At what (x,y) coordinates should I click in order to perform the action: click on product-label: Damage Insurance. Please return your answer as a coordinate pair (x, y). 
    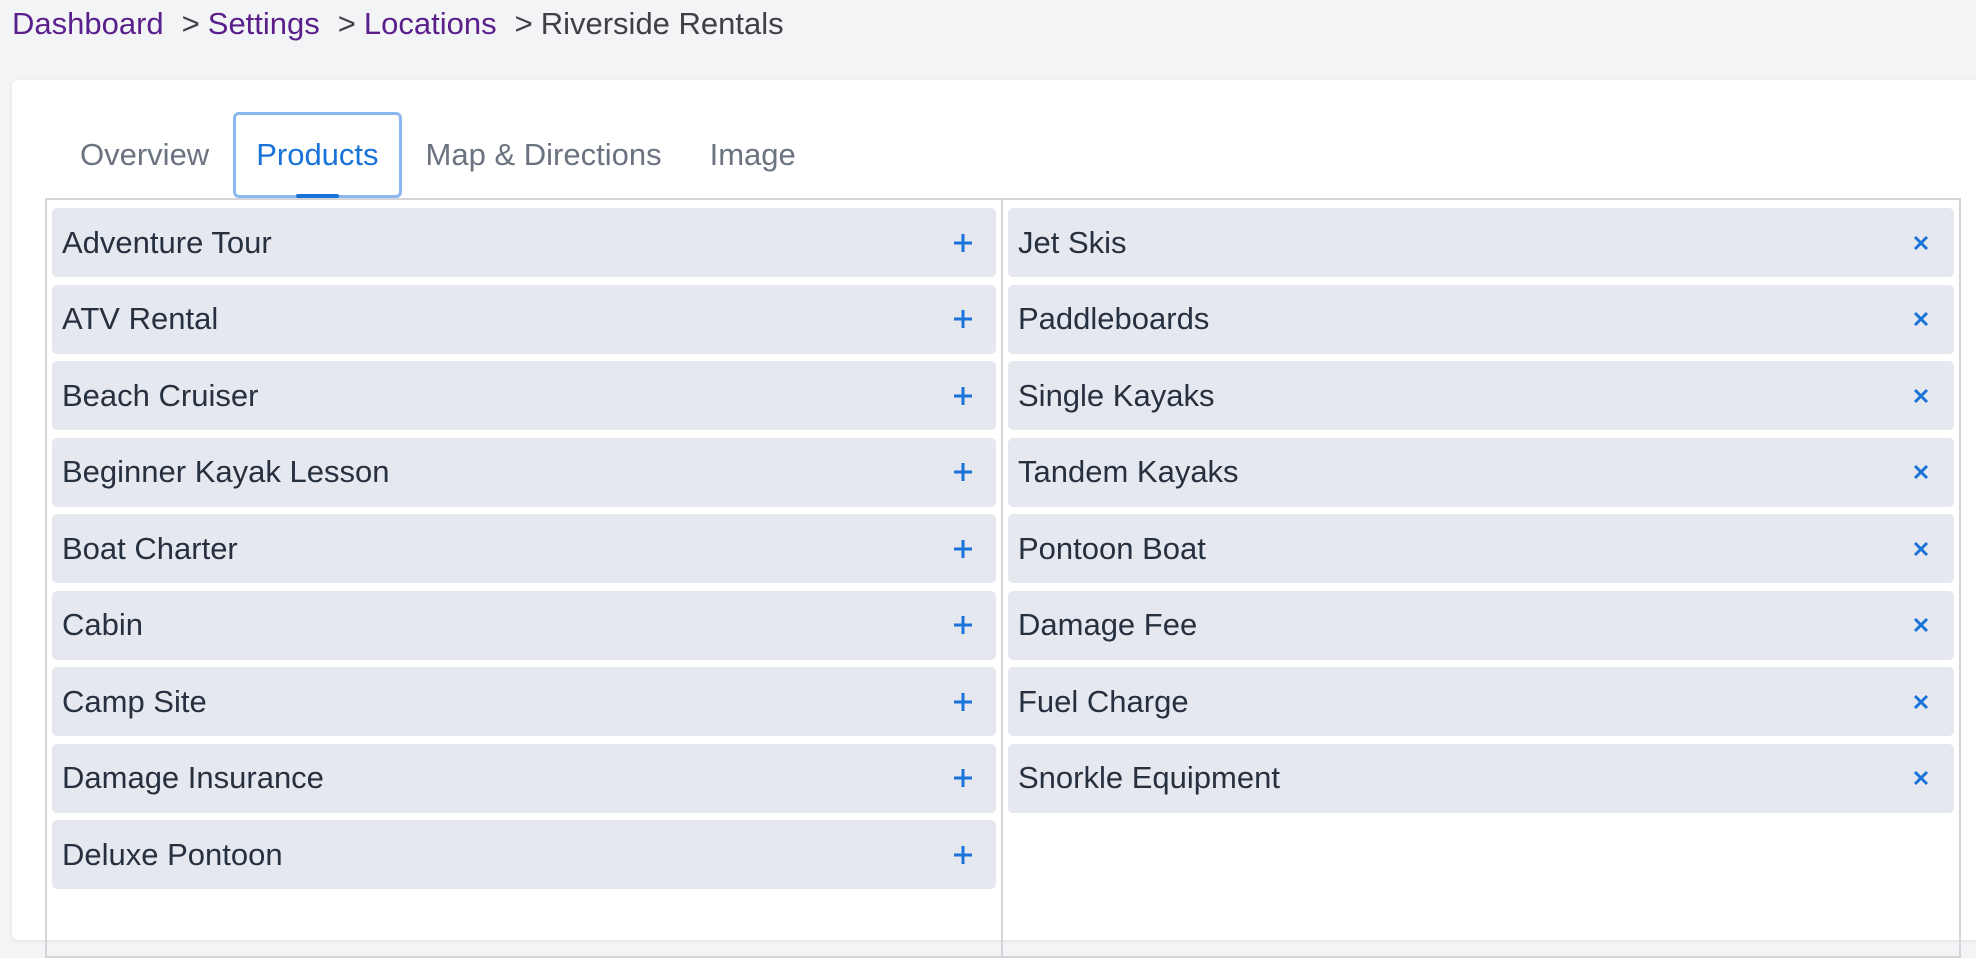
    Looking at the image, I should click on (193, 777).